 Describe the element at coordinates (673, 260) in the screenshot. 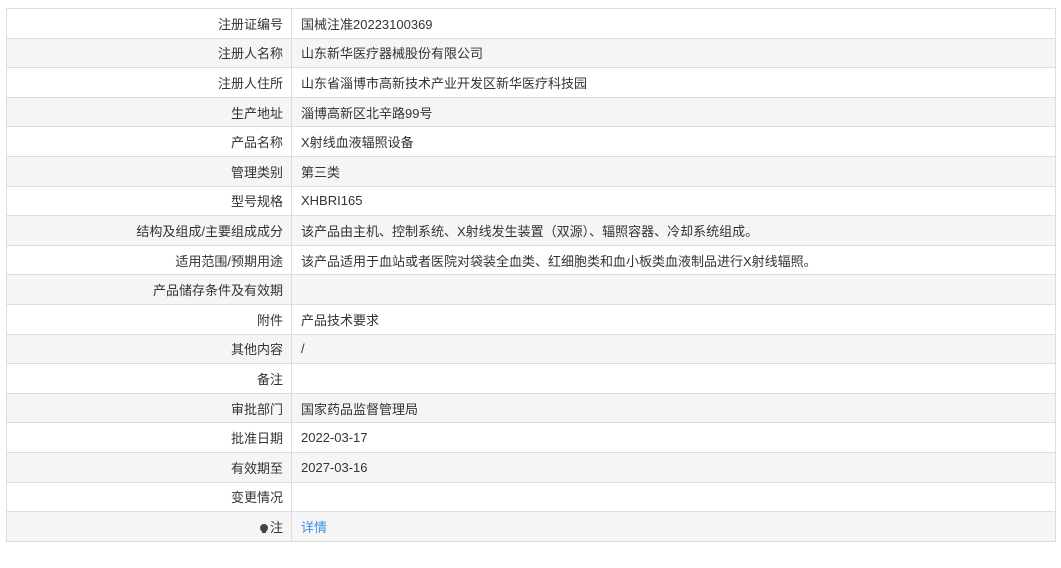

I see `row-value: 该产品适用于血站或者医院对袋装全血类、红细胞类和血小板类血液制品进行X射线辐照。` at that location.